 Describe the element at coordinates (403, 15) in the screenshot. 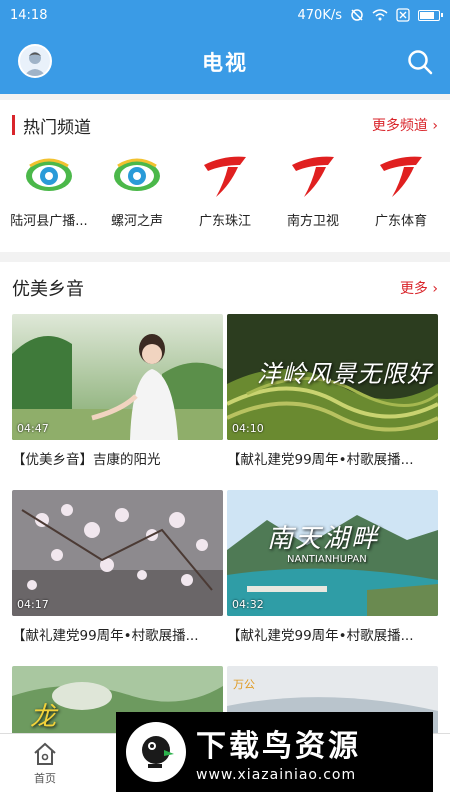

I see `sim-error-icon` at that location.